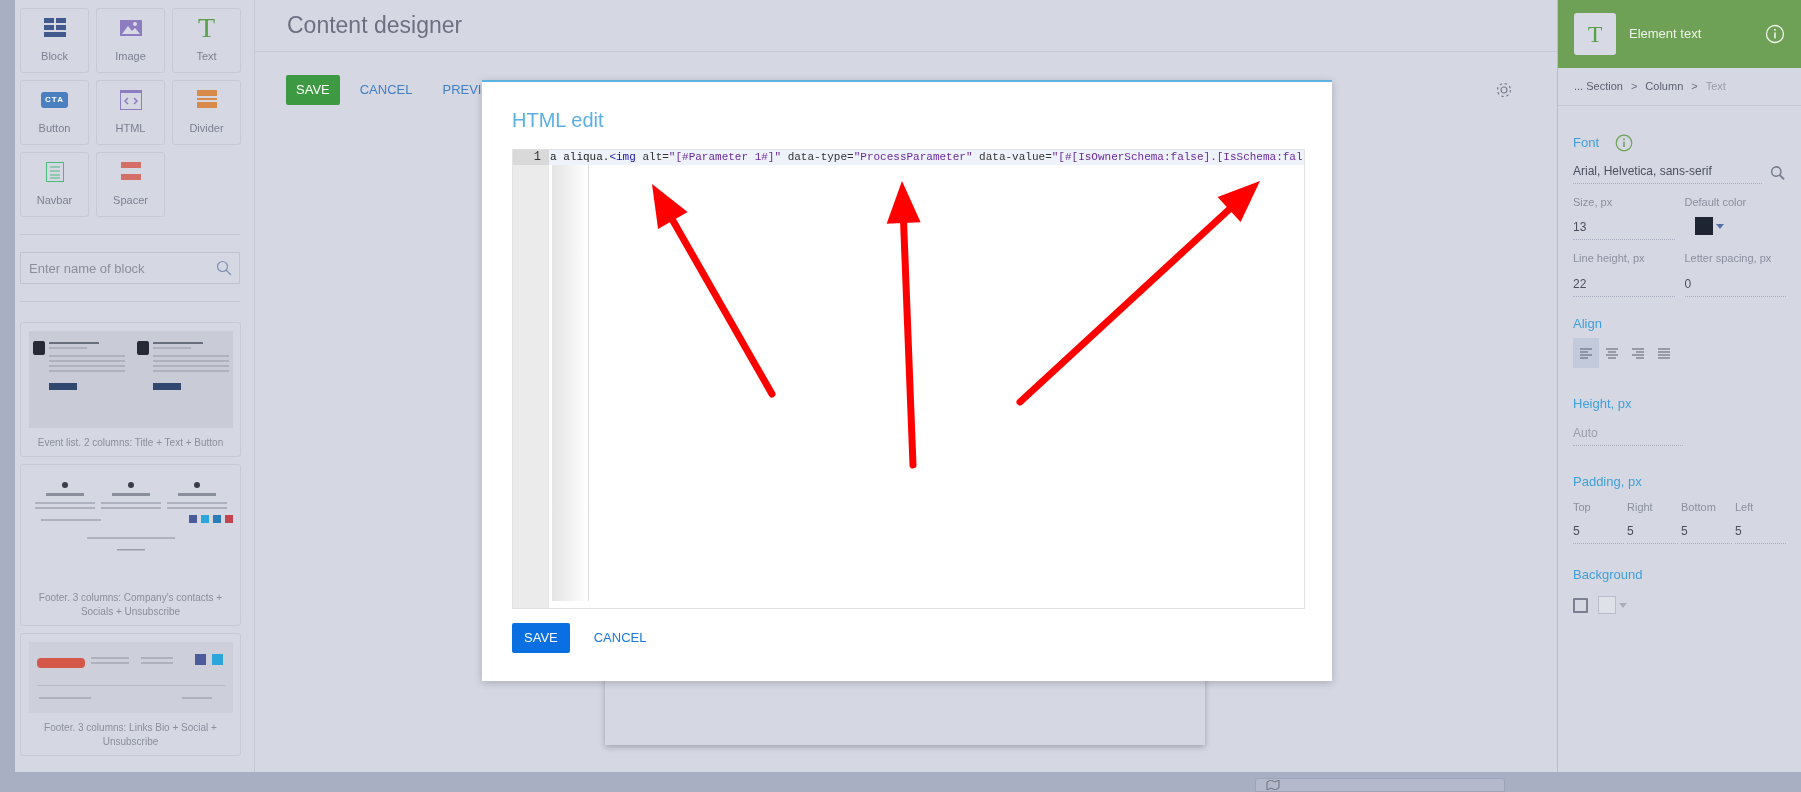  I want to click on section-heading: Font, so click(1586, 143).